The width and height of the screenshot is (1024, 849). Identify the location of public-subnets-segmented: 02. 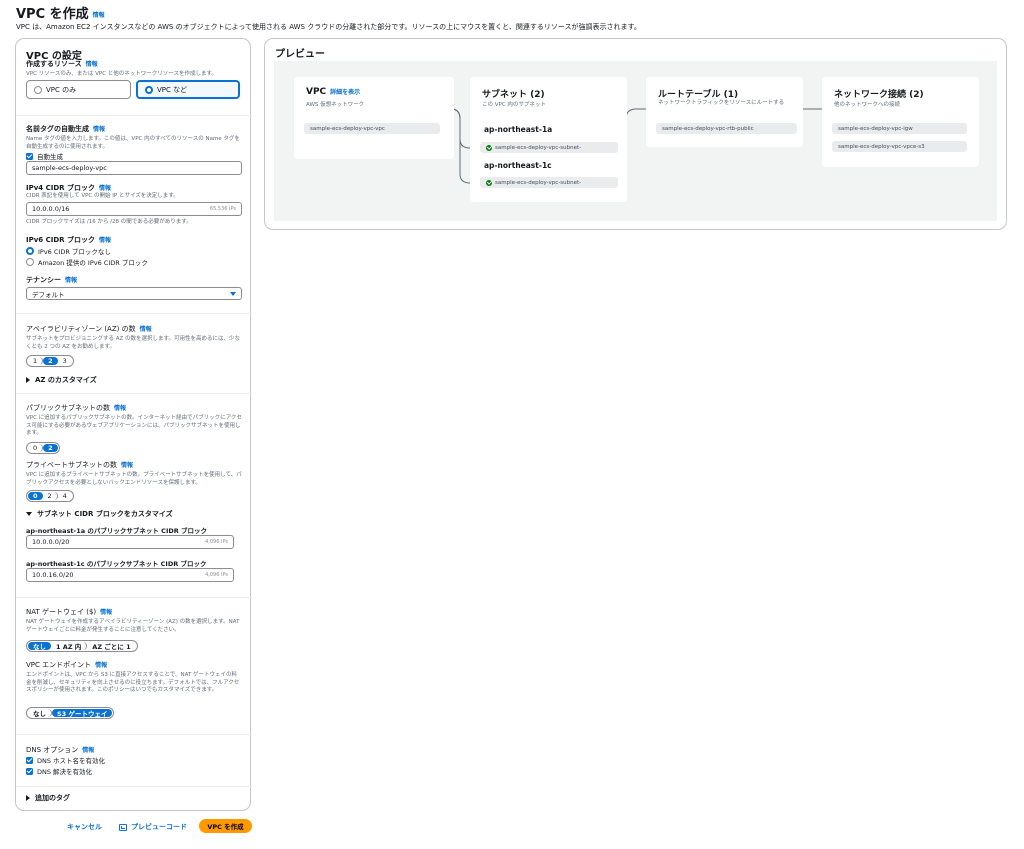
(43, 448).